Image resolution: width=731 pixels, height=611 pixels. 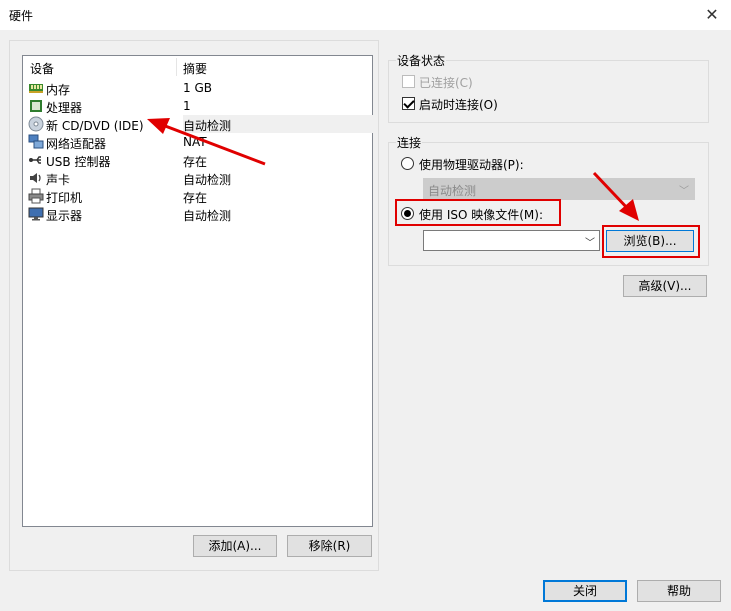 I want to click on device-row-display: 显示器 自动检测, so click(x=197, y=214).